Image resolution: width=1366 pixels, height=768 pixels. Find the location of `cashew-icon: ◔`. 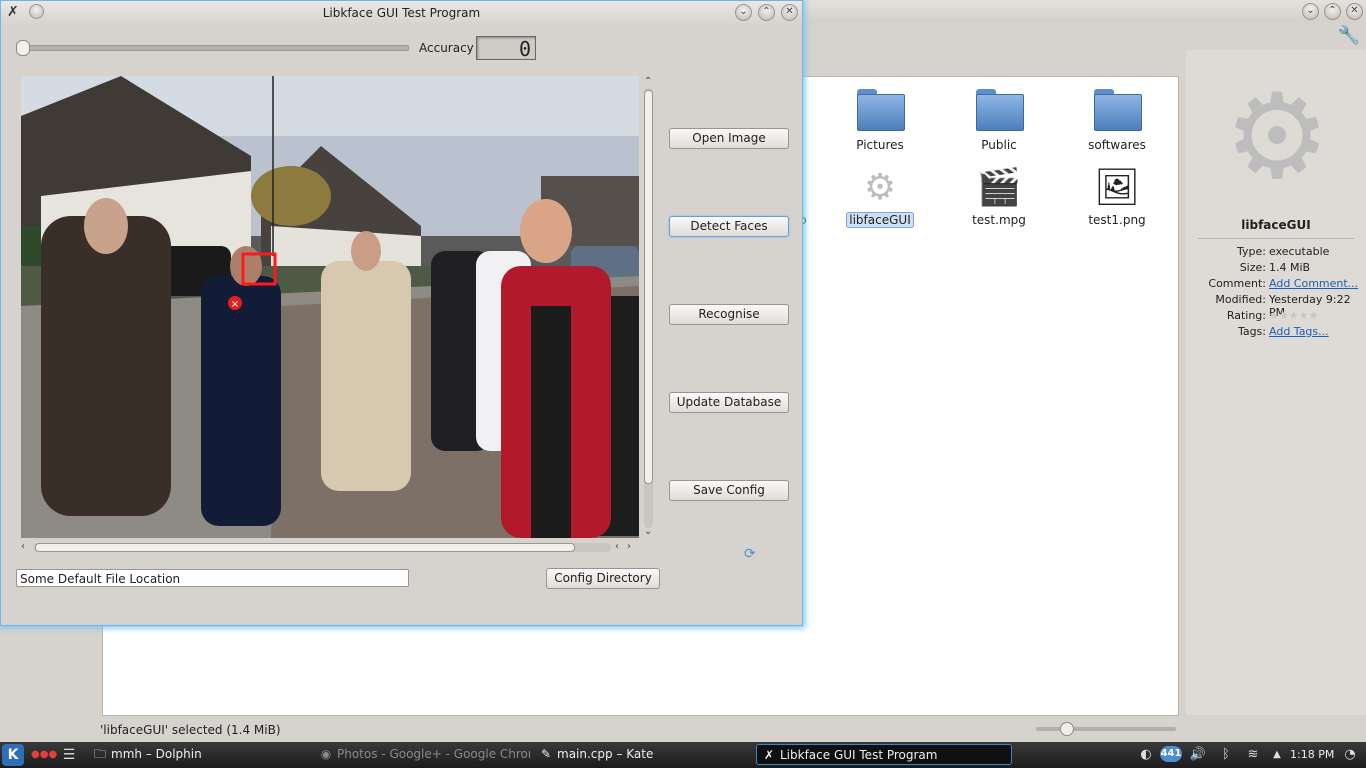

cashew-icon: ◔ is located at coordinates (1350, 755).